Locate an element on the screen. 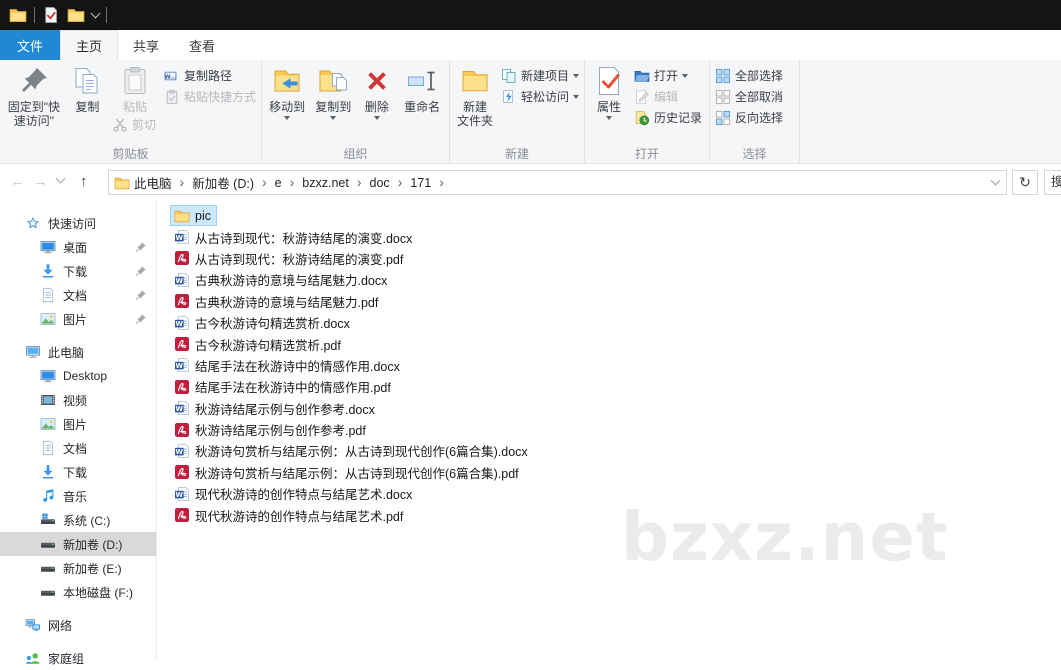  sidebar-item-label: 视频 is located at coordinates (75, 400).